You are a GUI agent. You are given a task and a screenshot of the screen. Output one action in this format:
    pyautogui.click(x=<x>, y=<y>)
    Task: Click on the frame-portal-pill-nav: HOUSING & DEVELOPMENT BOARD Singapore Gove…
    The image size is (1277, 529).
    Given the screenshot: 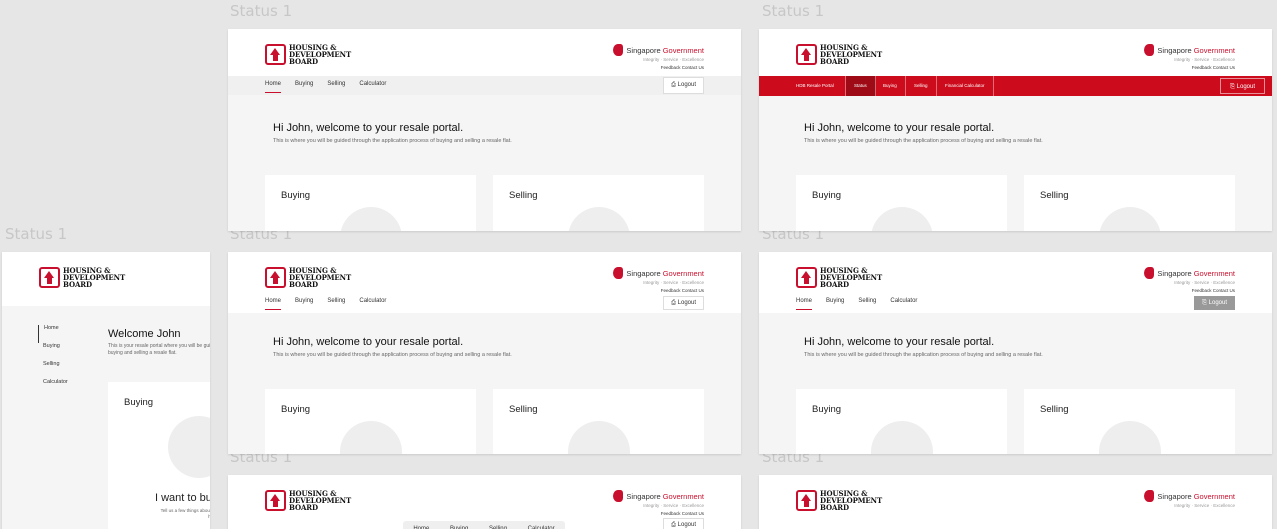 What is the action you would take?
    pyautogui.click(x=484, y=502)
    